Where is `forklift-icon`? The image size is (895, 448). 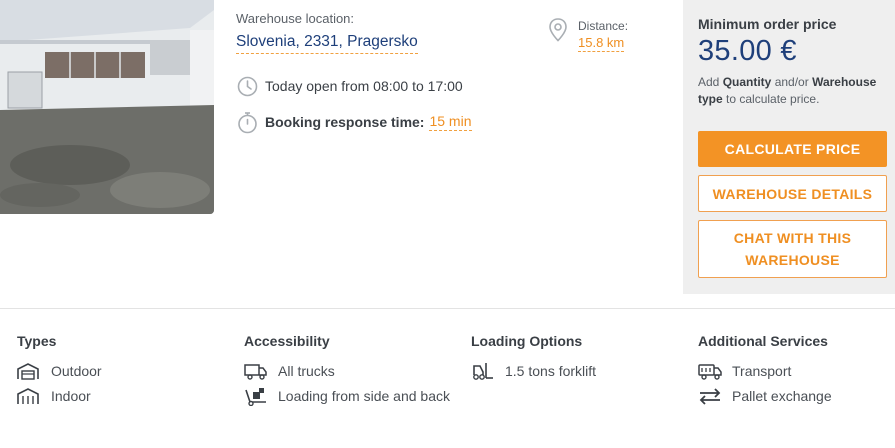
forklift-icon is located at coordinates (483, 371).